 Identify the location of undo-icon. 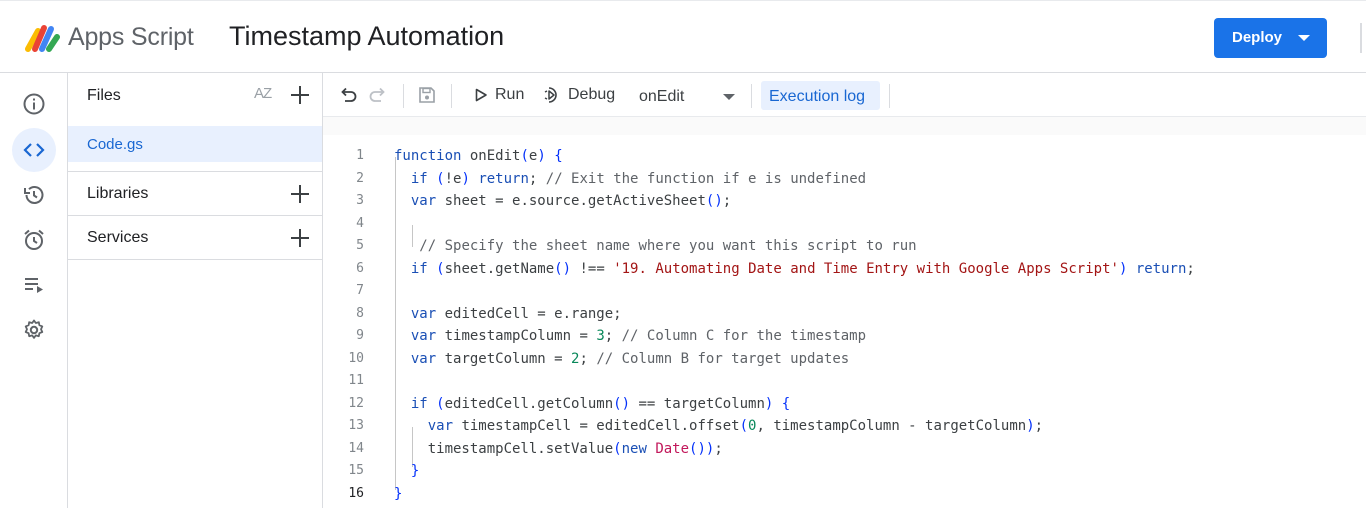
(348, 95).